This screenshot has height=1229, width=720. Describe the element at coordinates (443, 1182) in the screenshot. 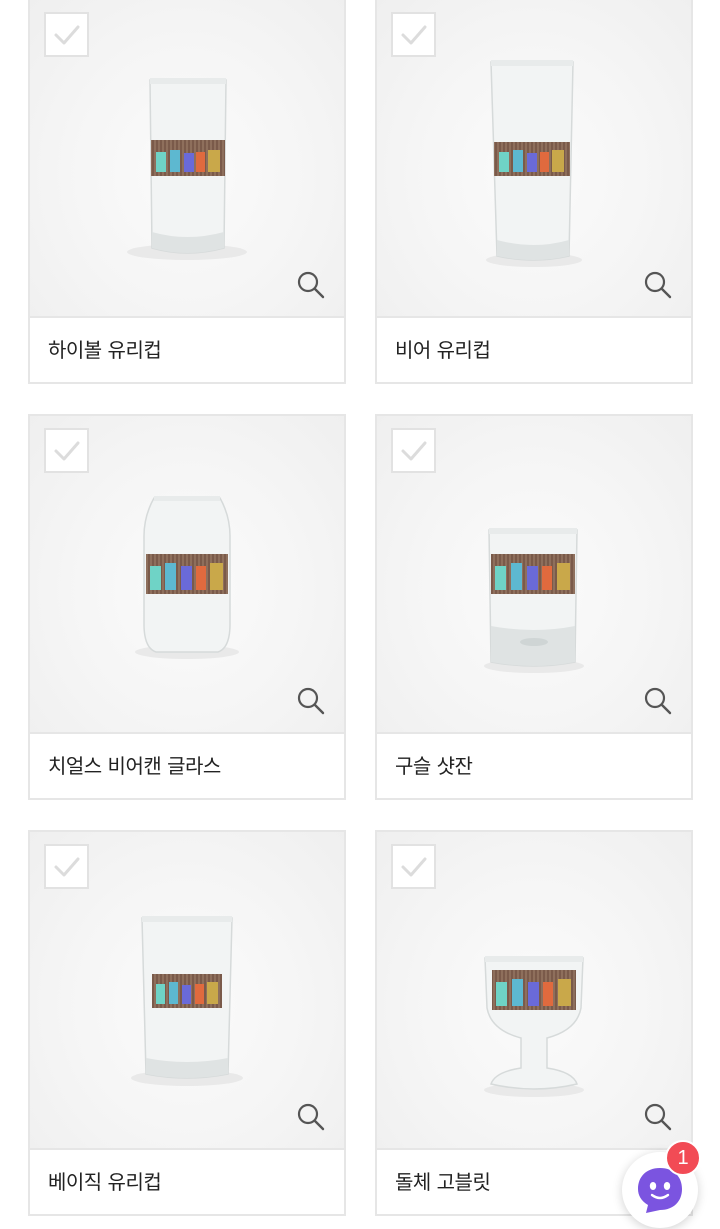

I see `product-name: 돌체 고블릿` at that location.